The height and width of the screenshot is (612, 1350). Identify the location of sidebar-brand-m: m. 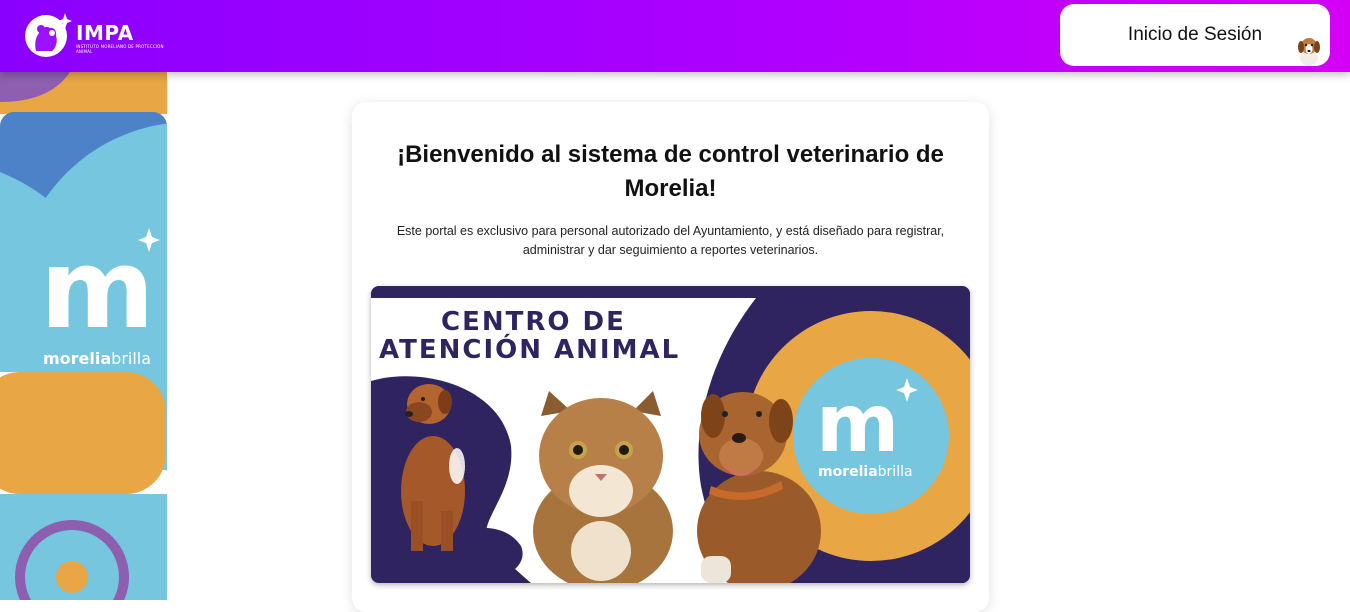
(97, 289).